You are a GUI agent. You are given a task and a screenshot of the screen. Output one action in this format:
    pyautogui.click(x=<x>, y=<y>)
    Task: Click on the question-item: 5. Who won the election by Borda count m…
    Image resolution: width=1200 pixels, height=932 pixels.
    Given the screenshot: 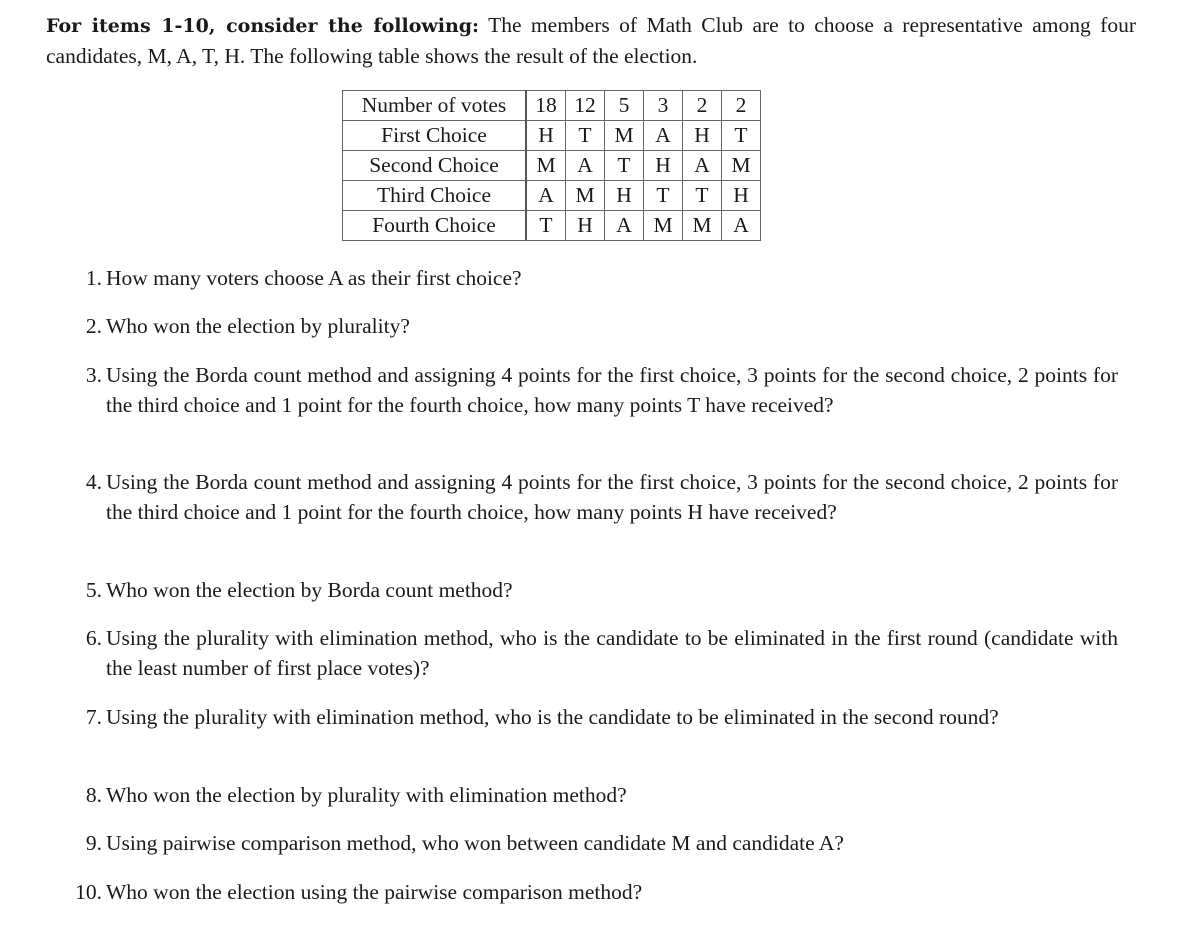 What is the action you would take?
    pyautogui.click(x=584, y=590)
    